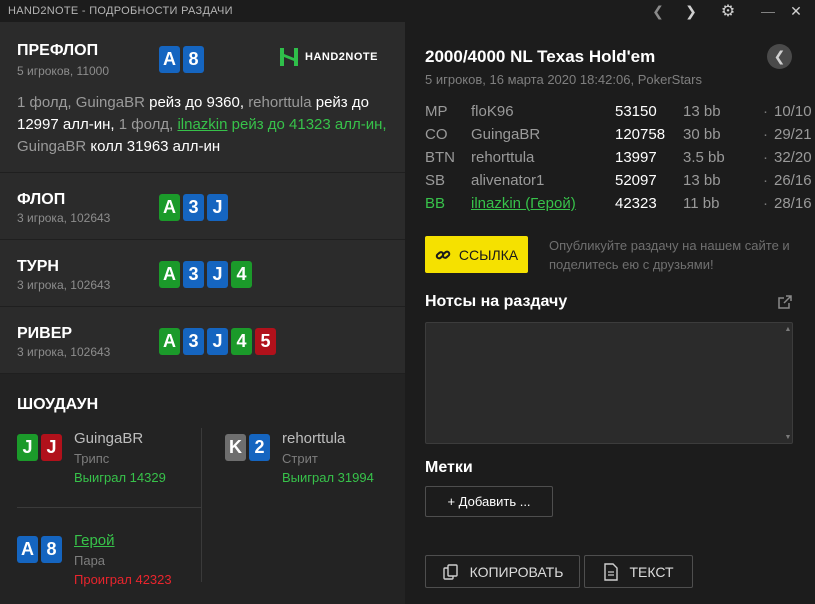 This screenshot has height=604, width=815. I want to click on hand2note-logo: HAND2NOTE, so click(328, 57).